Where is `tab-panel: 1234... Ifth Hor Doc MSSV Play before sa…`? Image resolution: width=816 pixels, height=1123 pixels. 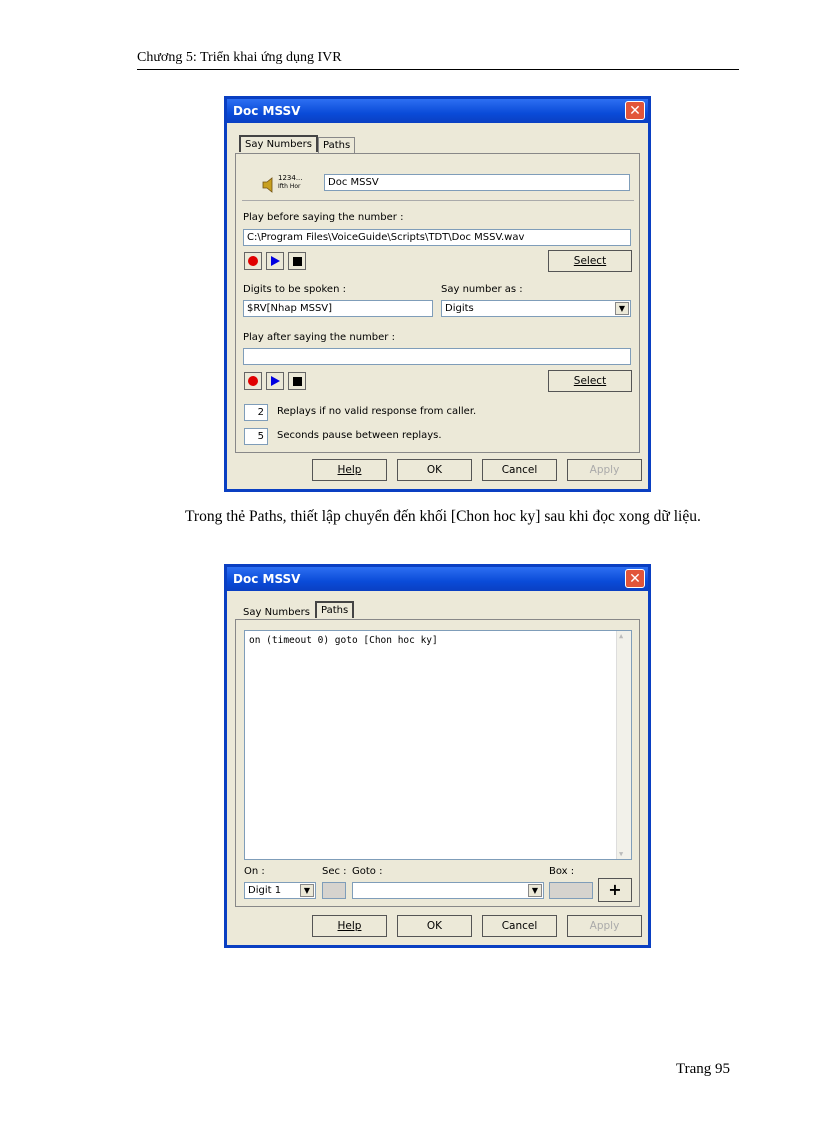 tab-panel: 1234... Ifth Hor Doc MSSV Play before sa… is located at coordinates (437, 303).